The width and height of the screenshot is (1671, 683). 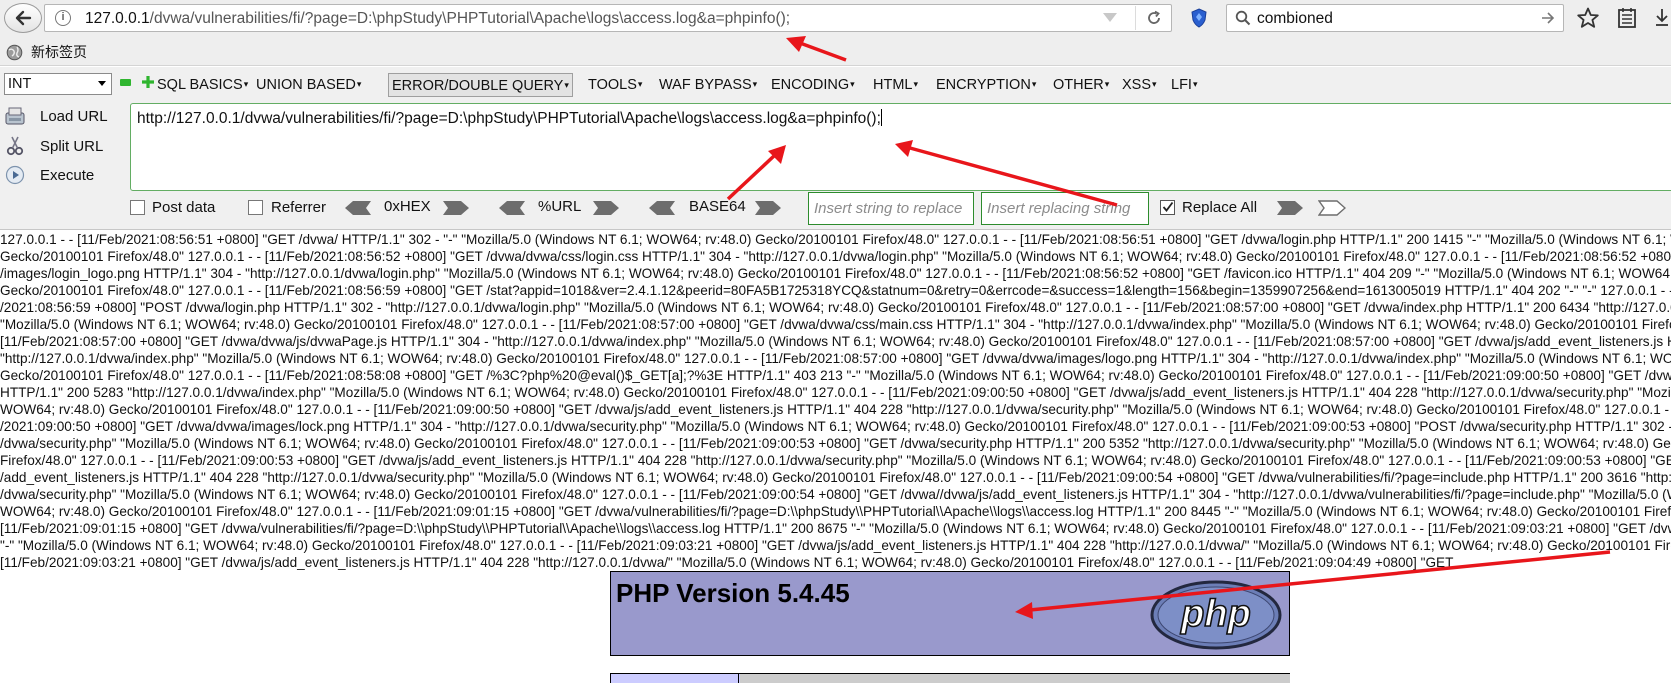 I want to click on bookmark-star-icon, so click(x=1588, y=18).